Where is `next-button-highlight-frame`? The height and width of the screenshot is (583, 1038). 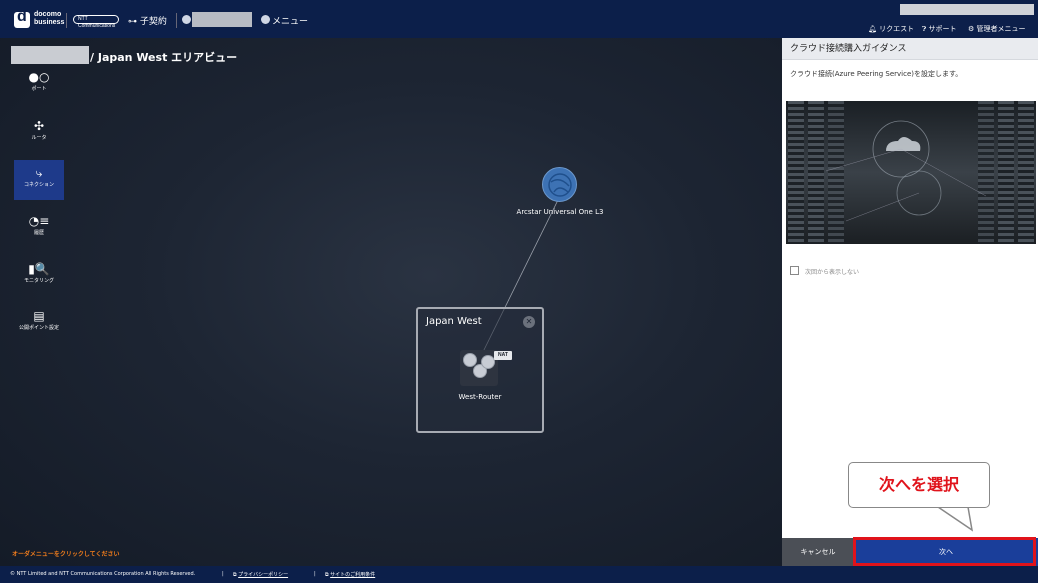 next-button-highlight-frame is located at coordinates (944, 551).